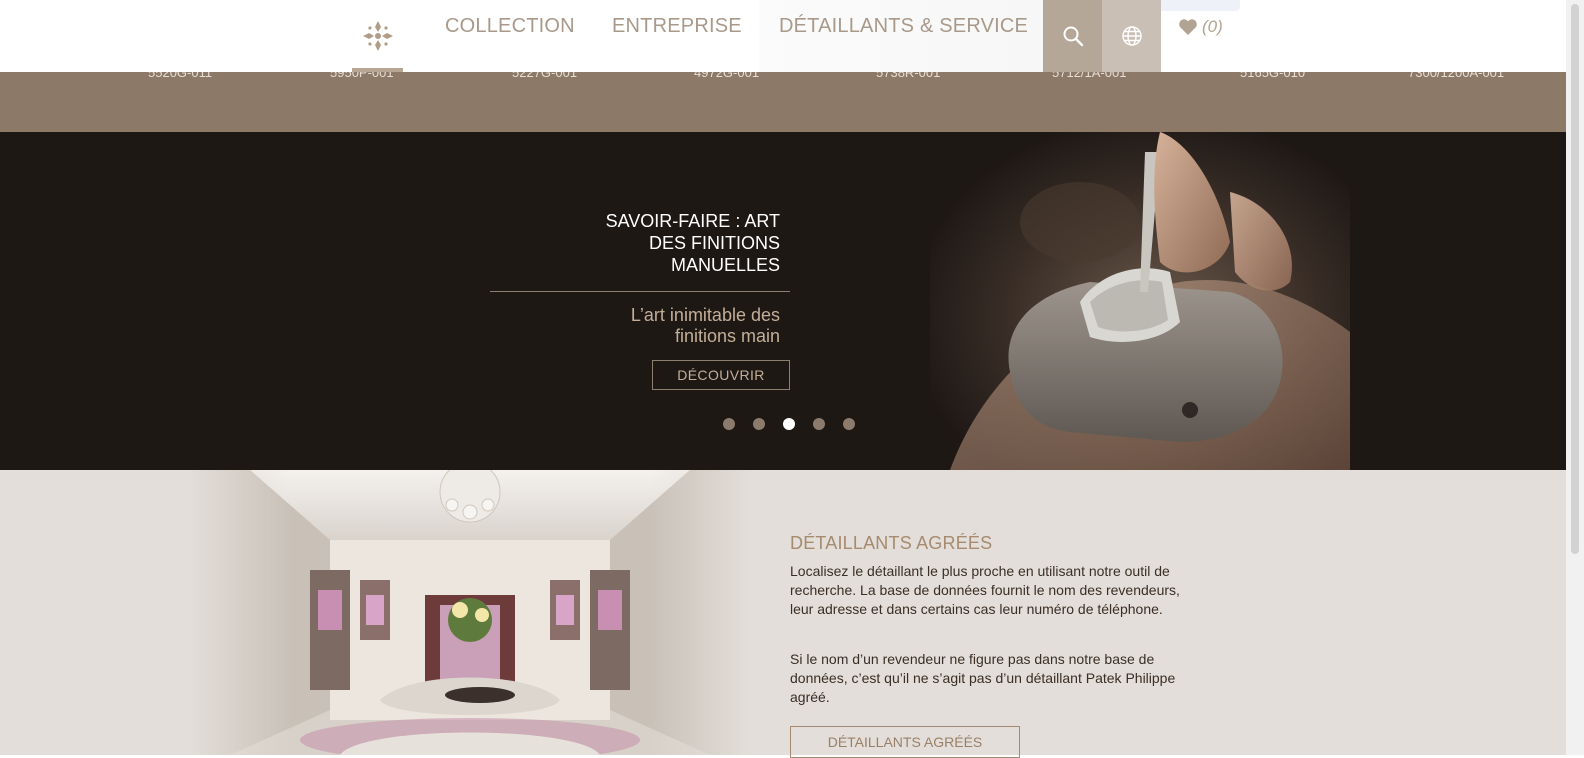  Describe the element at coordinates (727, 336) in the screenshot. I see `hero-subtitle-line: finitions main` at that location.